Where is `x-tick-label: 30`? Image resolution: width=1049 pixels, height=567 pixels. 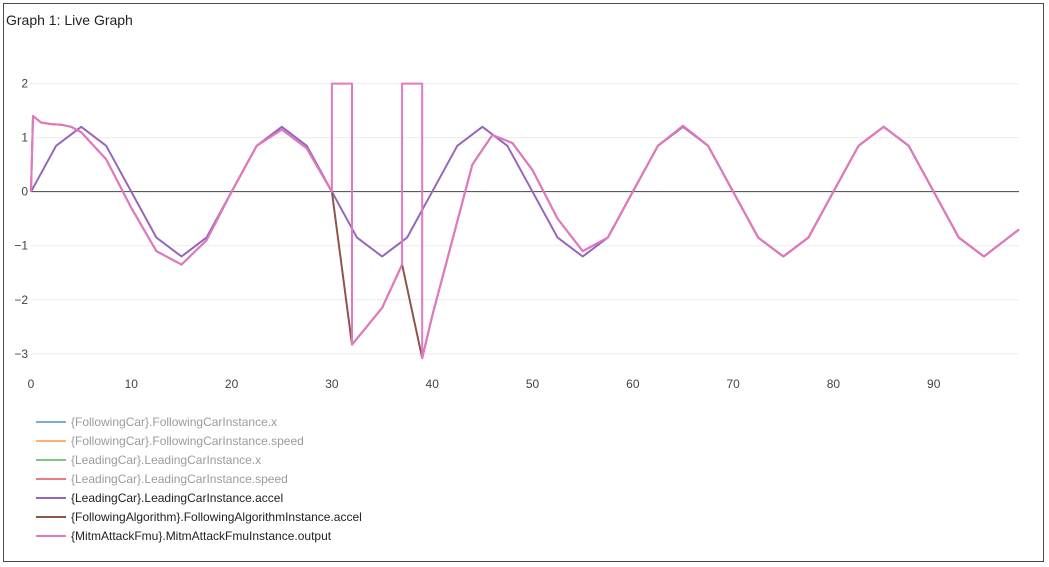 x-tick-label: 30 is located at coordinates (332, 384).